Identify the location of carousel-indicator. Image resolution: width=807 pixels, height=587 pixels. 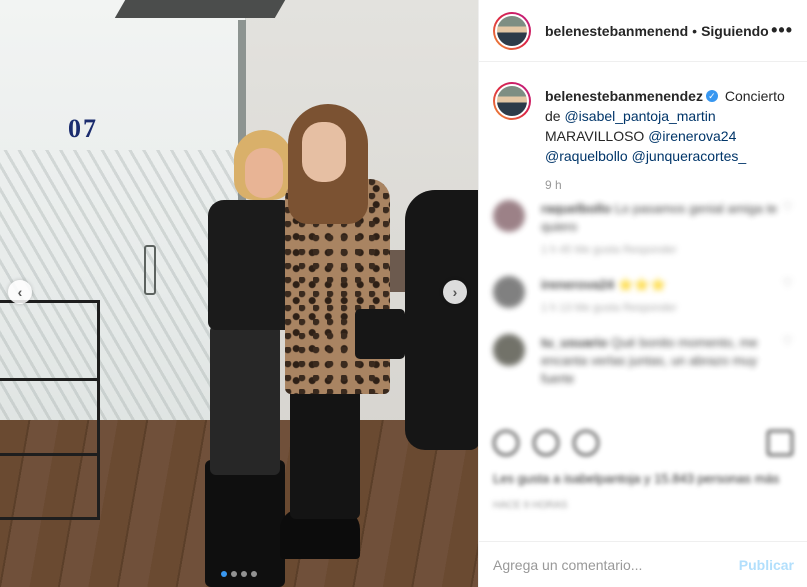
(239, 574).